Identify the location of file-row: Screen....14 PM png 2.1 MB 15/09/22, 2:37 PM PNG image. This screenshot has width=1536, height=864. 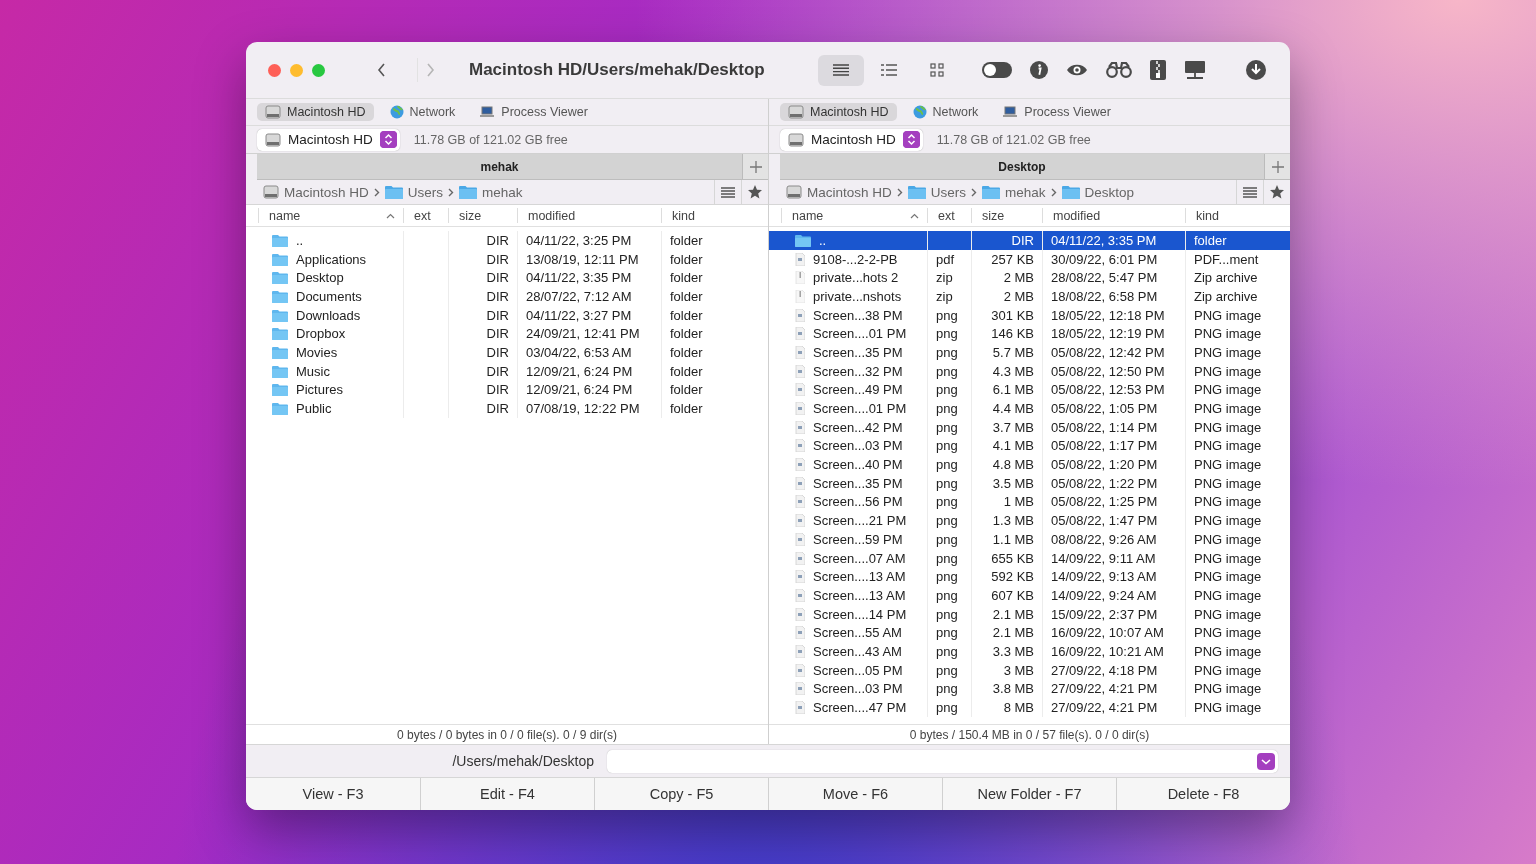
(1029, 614).